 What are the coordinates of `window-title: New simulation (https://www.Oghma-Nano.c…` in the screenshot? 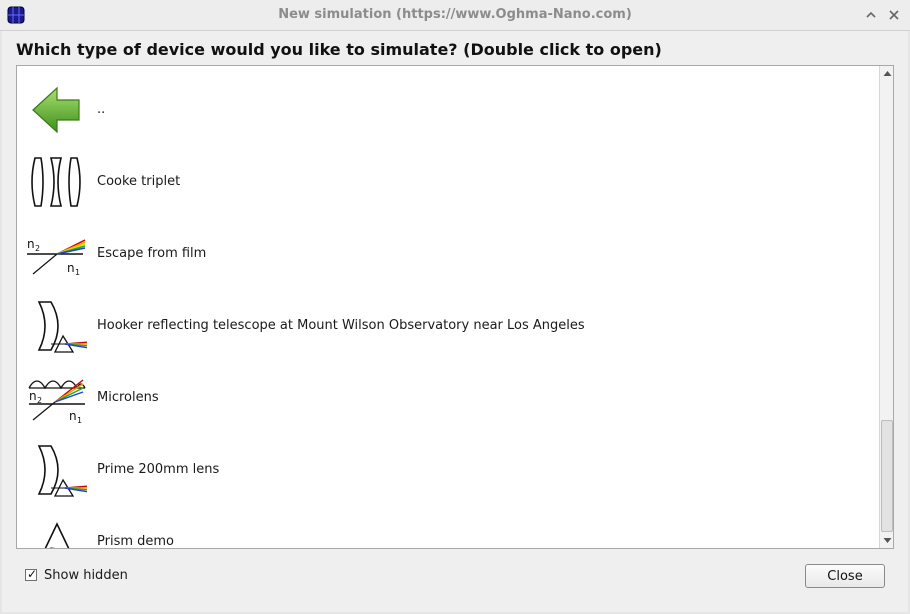 It's located at (455, 14).